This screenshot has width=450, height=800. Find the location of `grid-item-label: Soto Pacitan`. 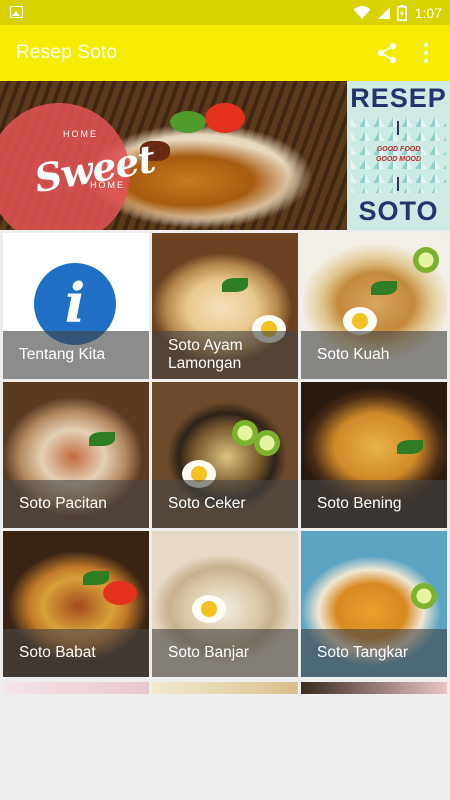

grid-item-label: Soto Pacitan is located at coordinates (63, 503).